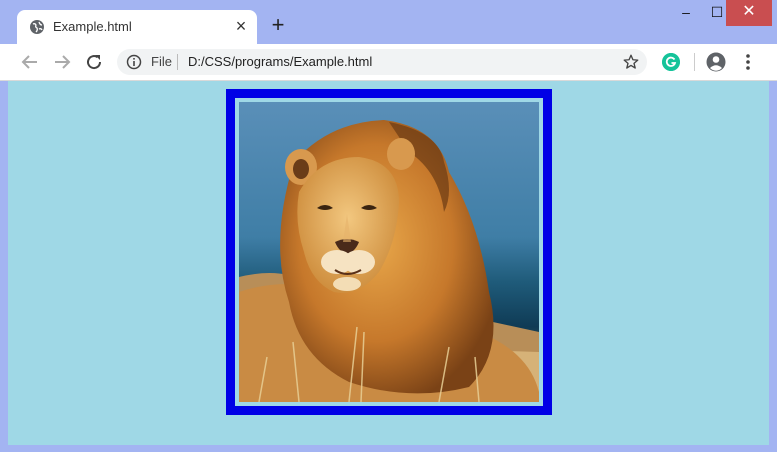  What do you see at coordinates (388, 22) in the screenshot?
I see `title-bar: Example.html × + ‒ ☐ ✕` at bounding box center [388, 22].